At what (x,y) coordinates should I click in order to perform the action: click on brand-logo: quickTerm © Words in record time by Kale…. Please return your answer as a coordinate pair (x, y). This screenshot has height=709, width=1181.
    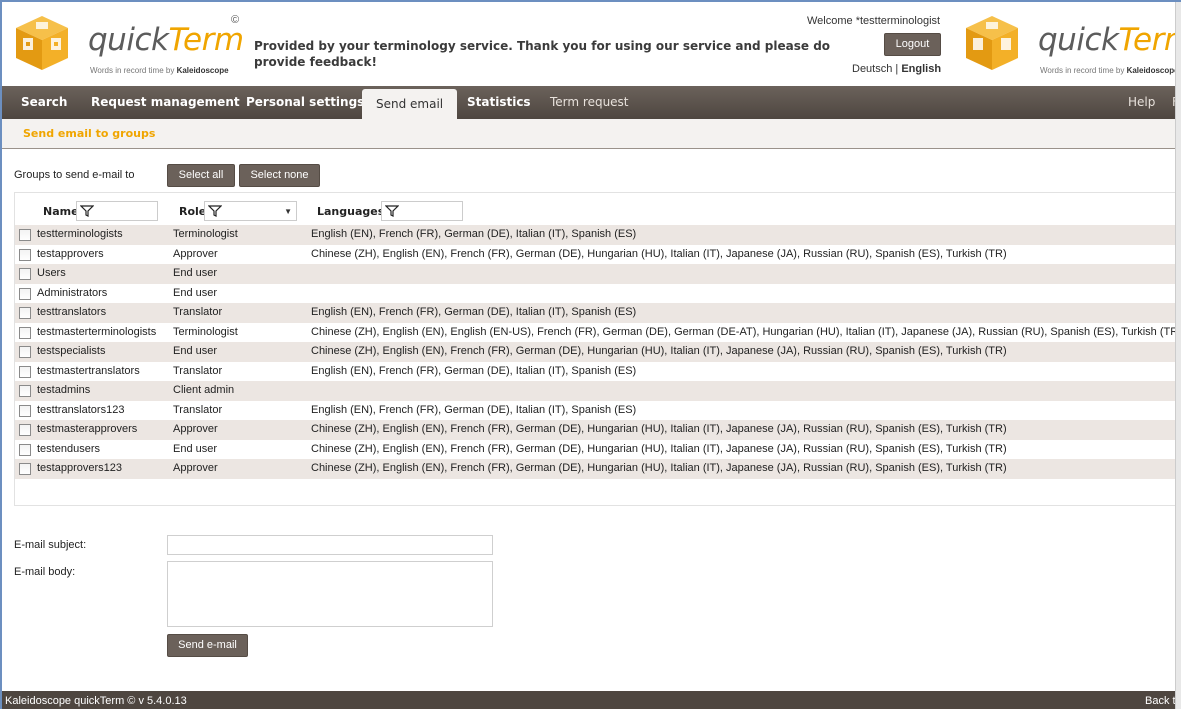
    Looking at the image, I should click on (123, 45).